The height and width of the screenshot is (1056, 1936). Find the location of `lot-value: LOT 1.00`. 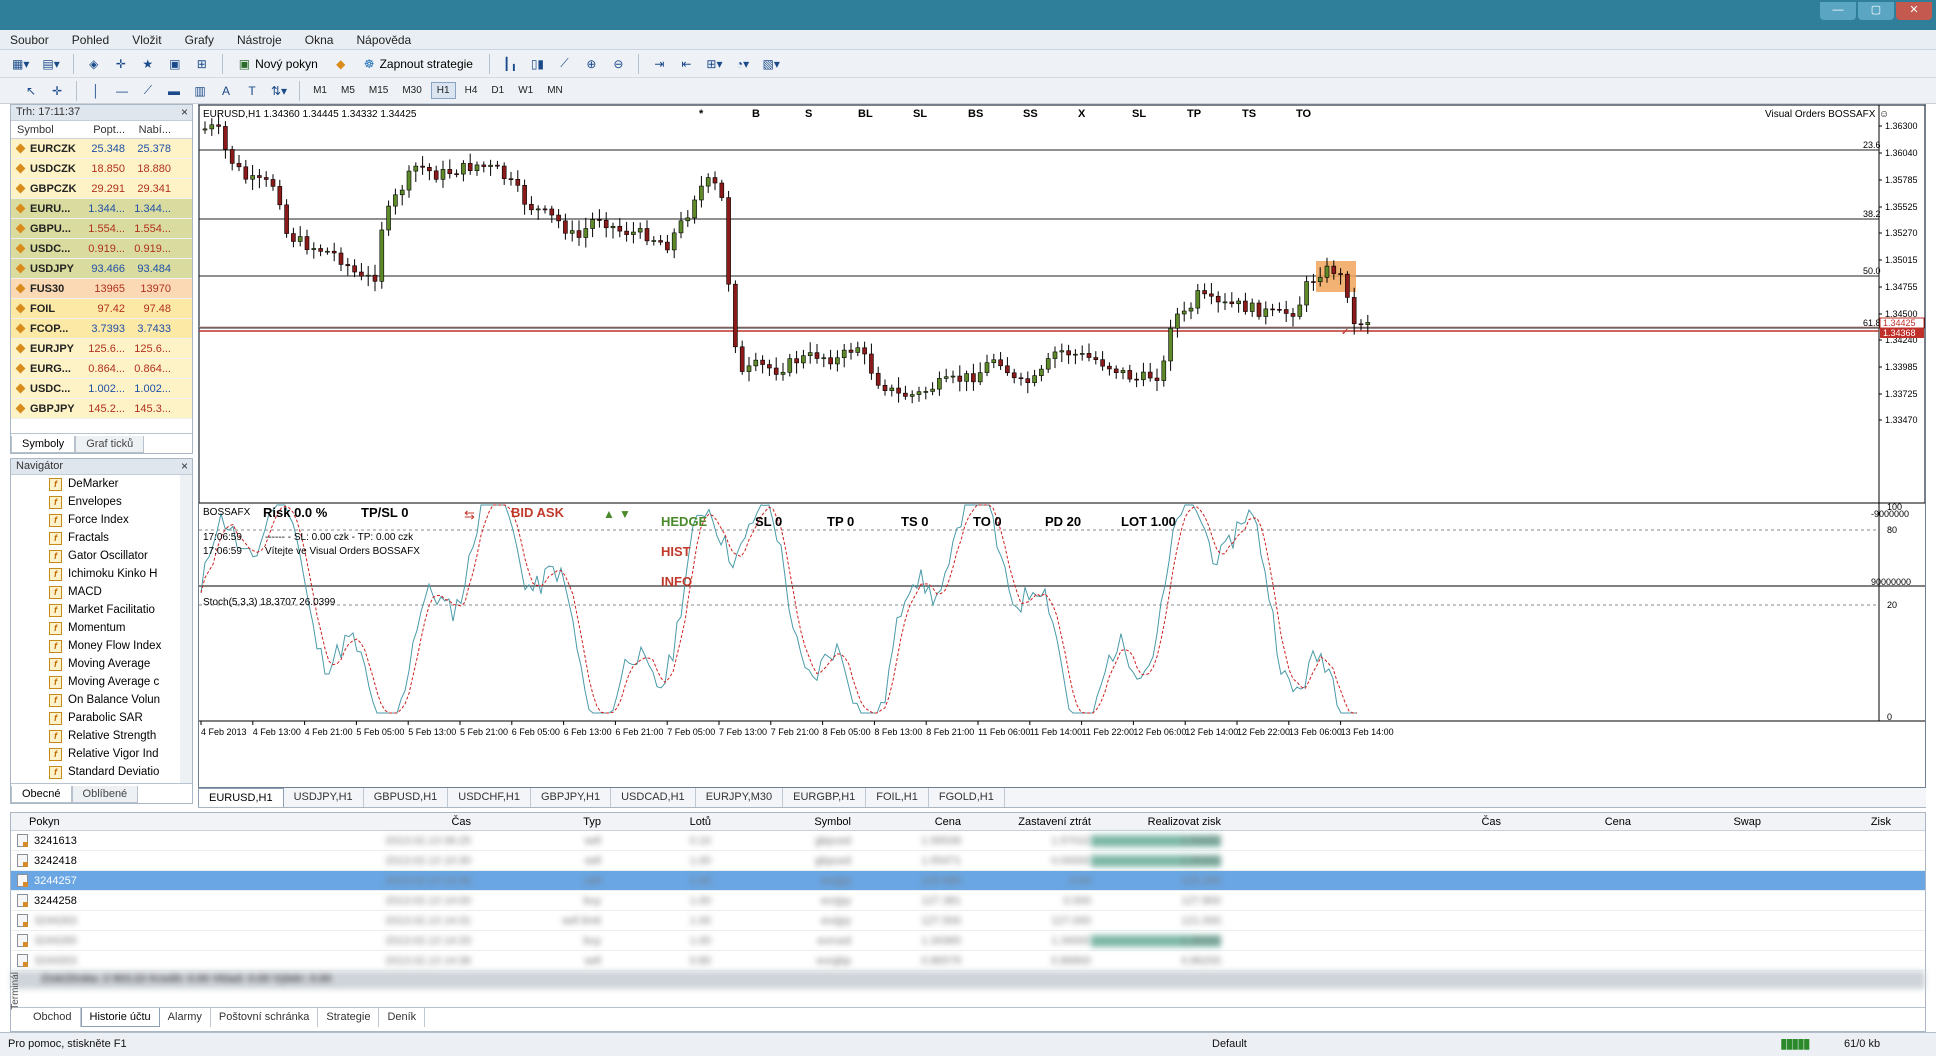

lot-value: LOT 1.00 is located at coordinates (1148, 521).